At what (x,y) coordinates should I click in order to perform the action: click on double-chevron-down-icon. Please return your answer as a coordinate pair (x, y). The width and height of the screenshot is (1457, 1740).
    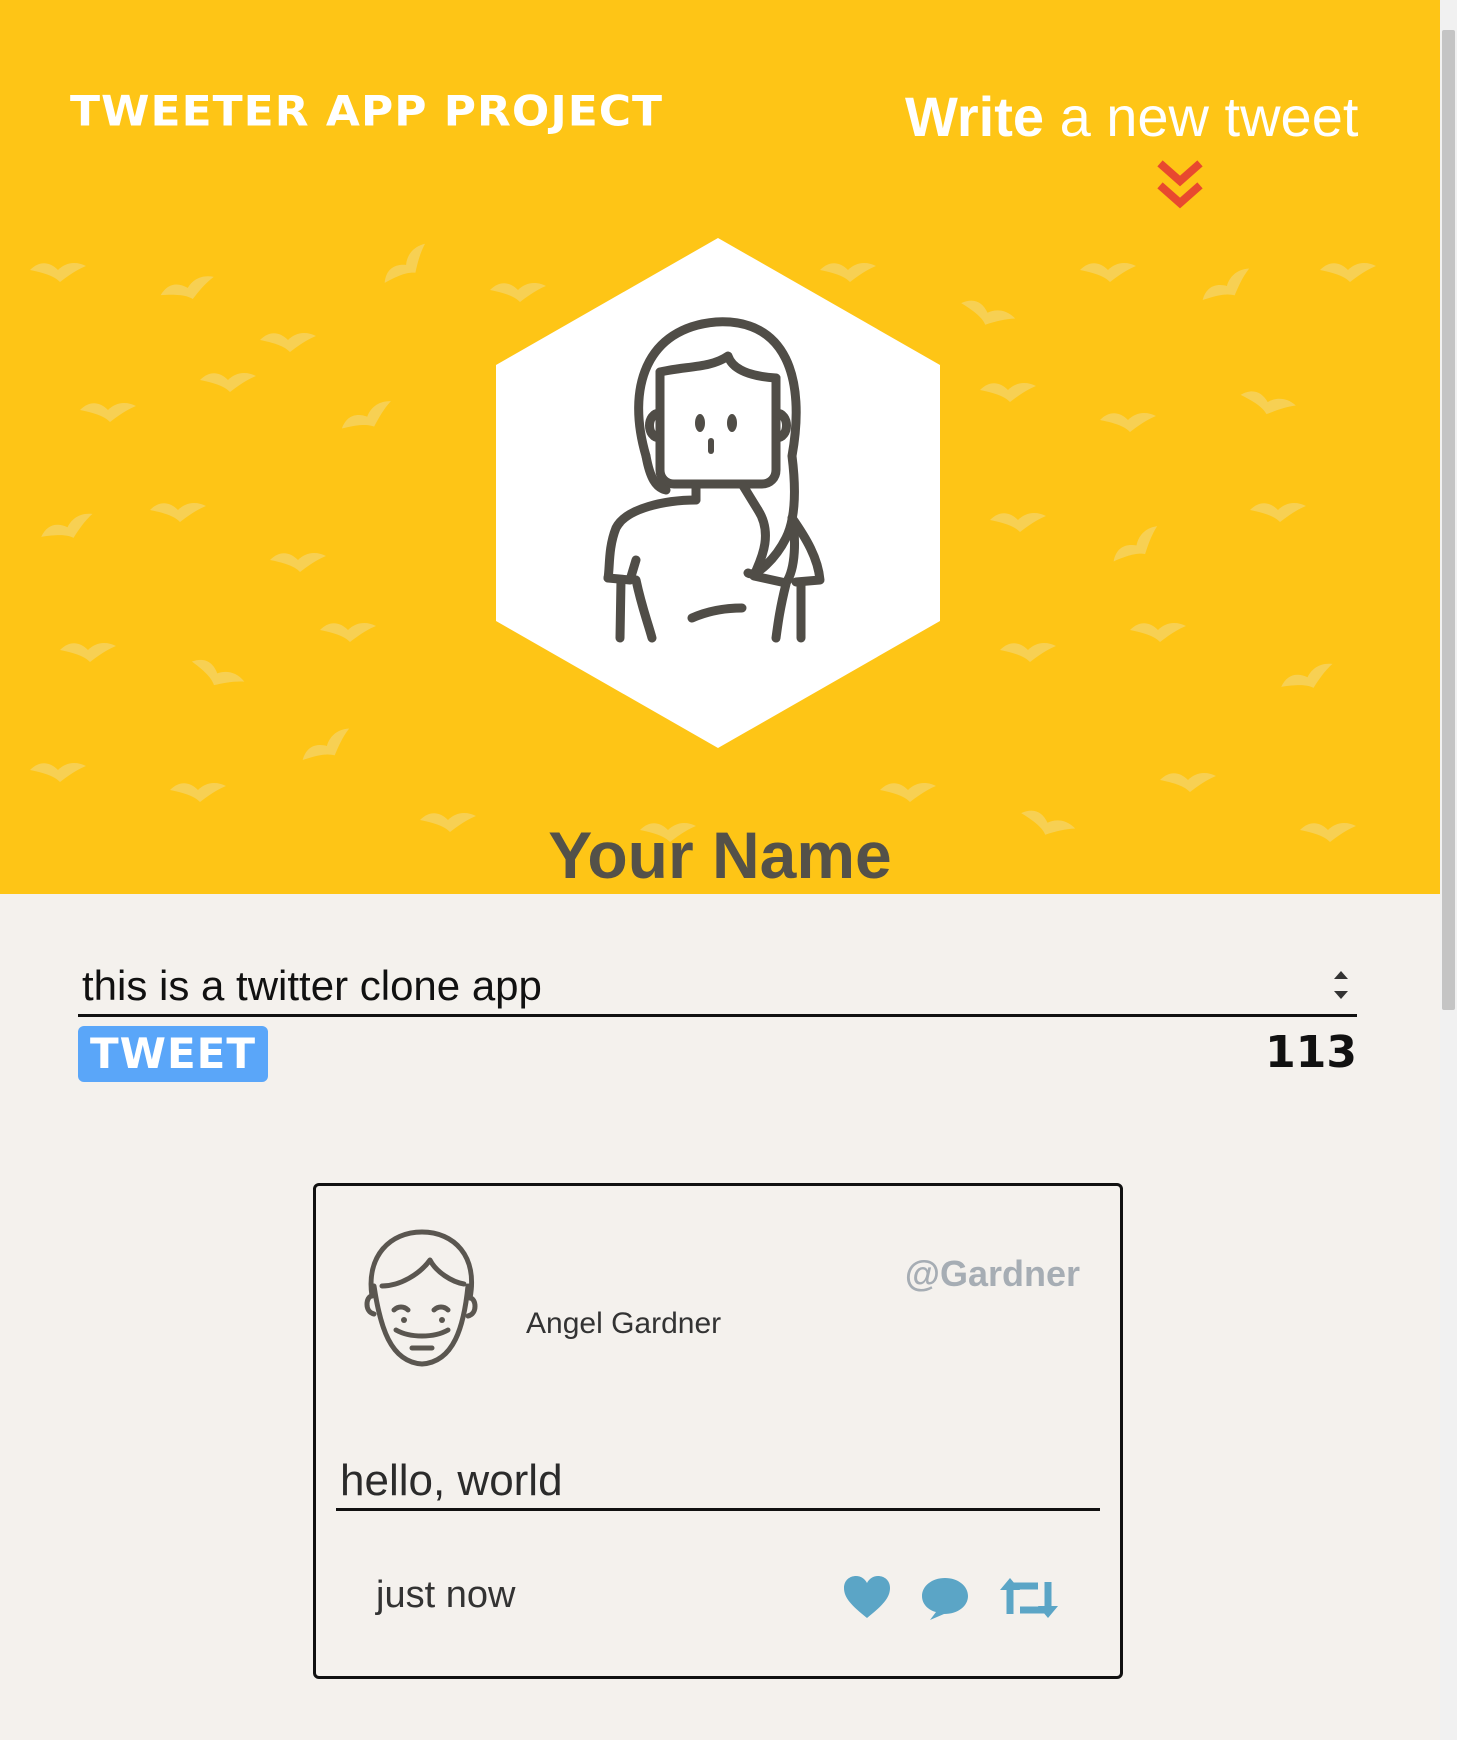
    Looking at the image, I should click on (1180, 184).